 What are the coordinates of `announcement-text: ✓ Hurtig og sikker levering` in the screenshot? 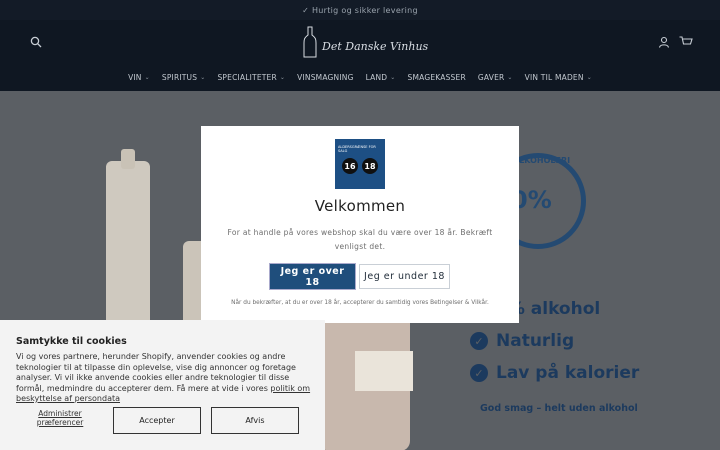 It's located at (360, 10).